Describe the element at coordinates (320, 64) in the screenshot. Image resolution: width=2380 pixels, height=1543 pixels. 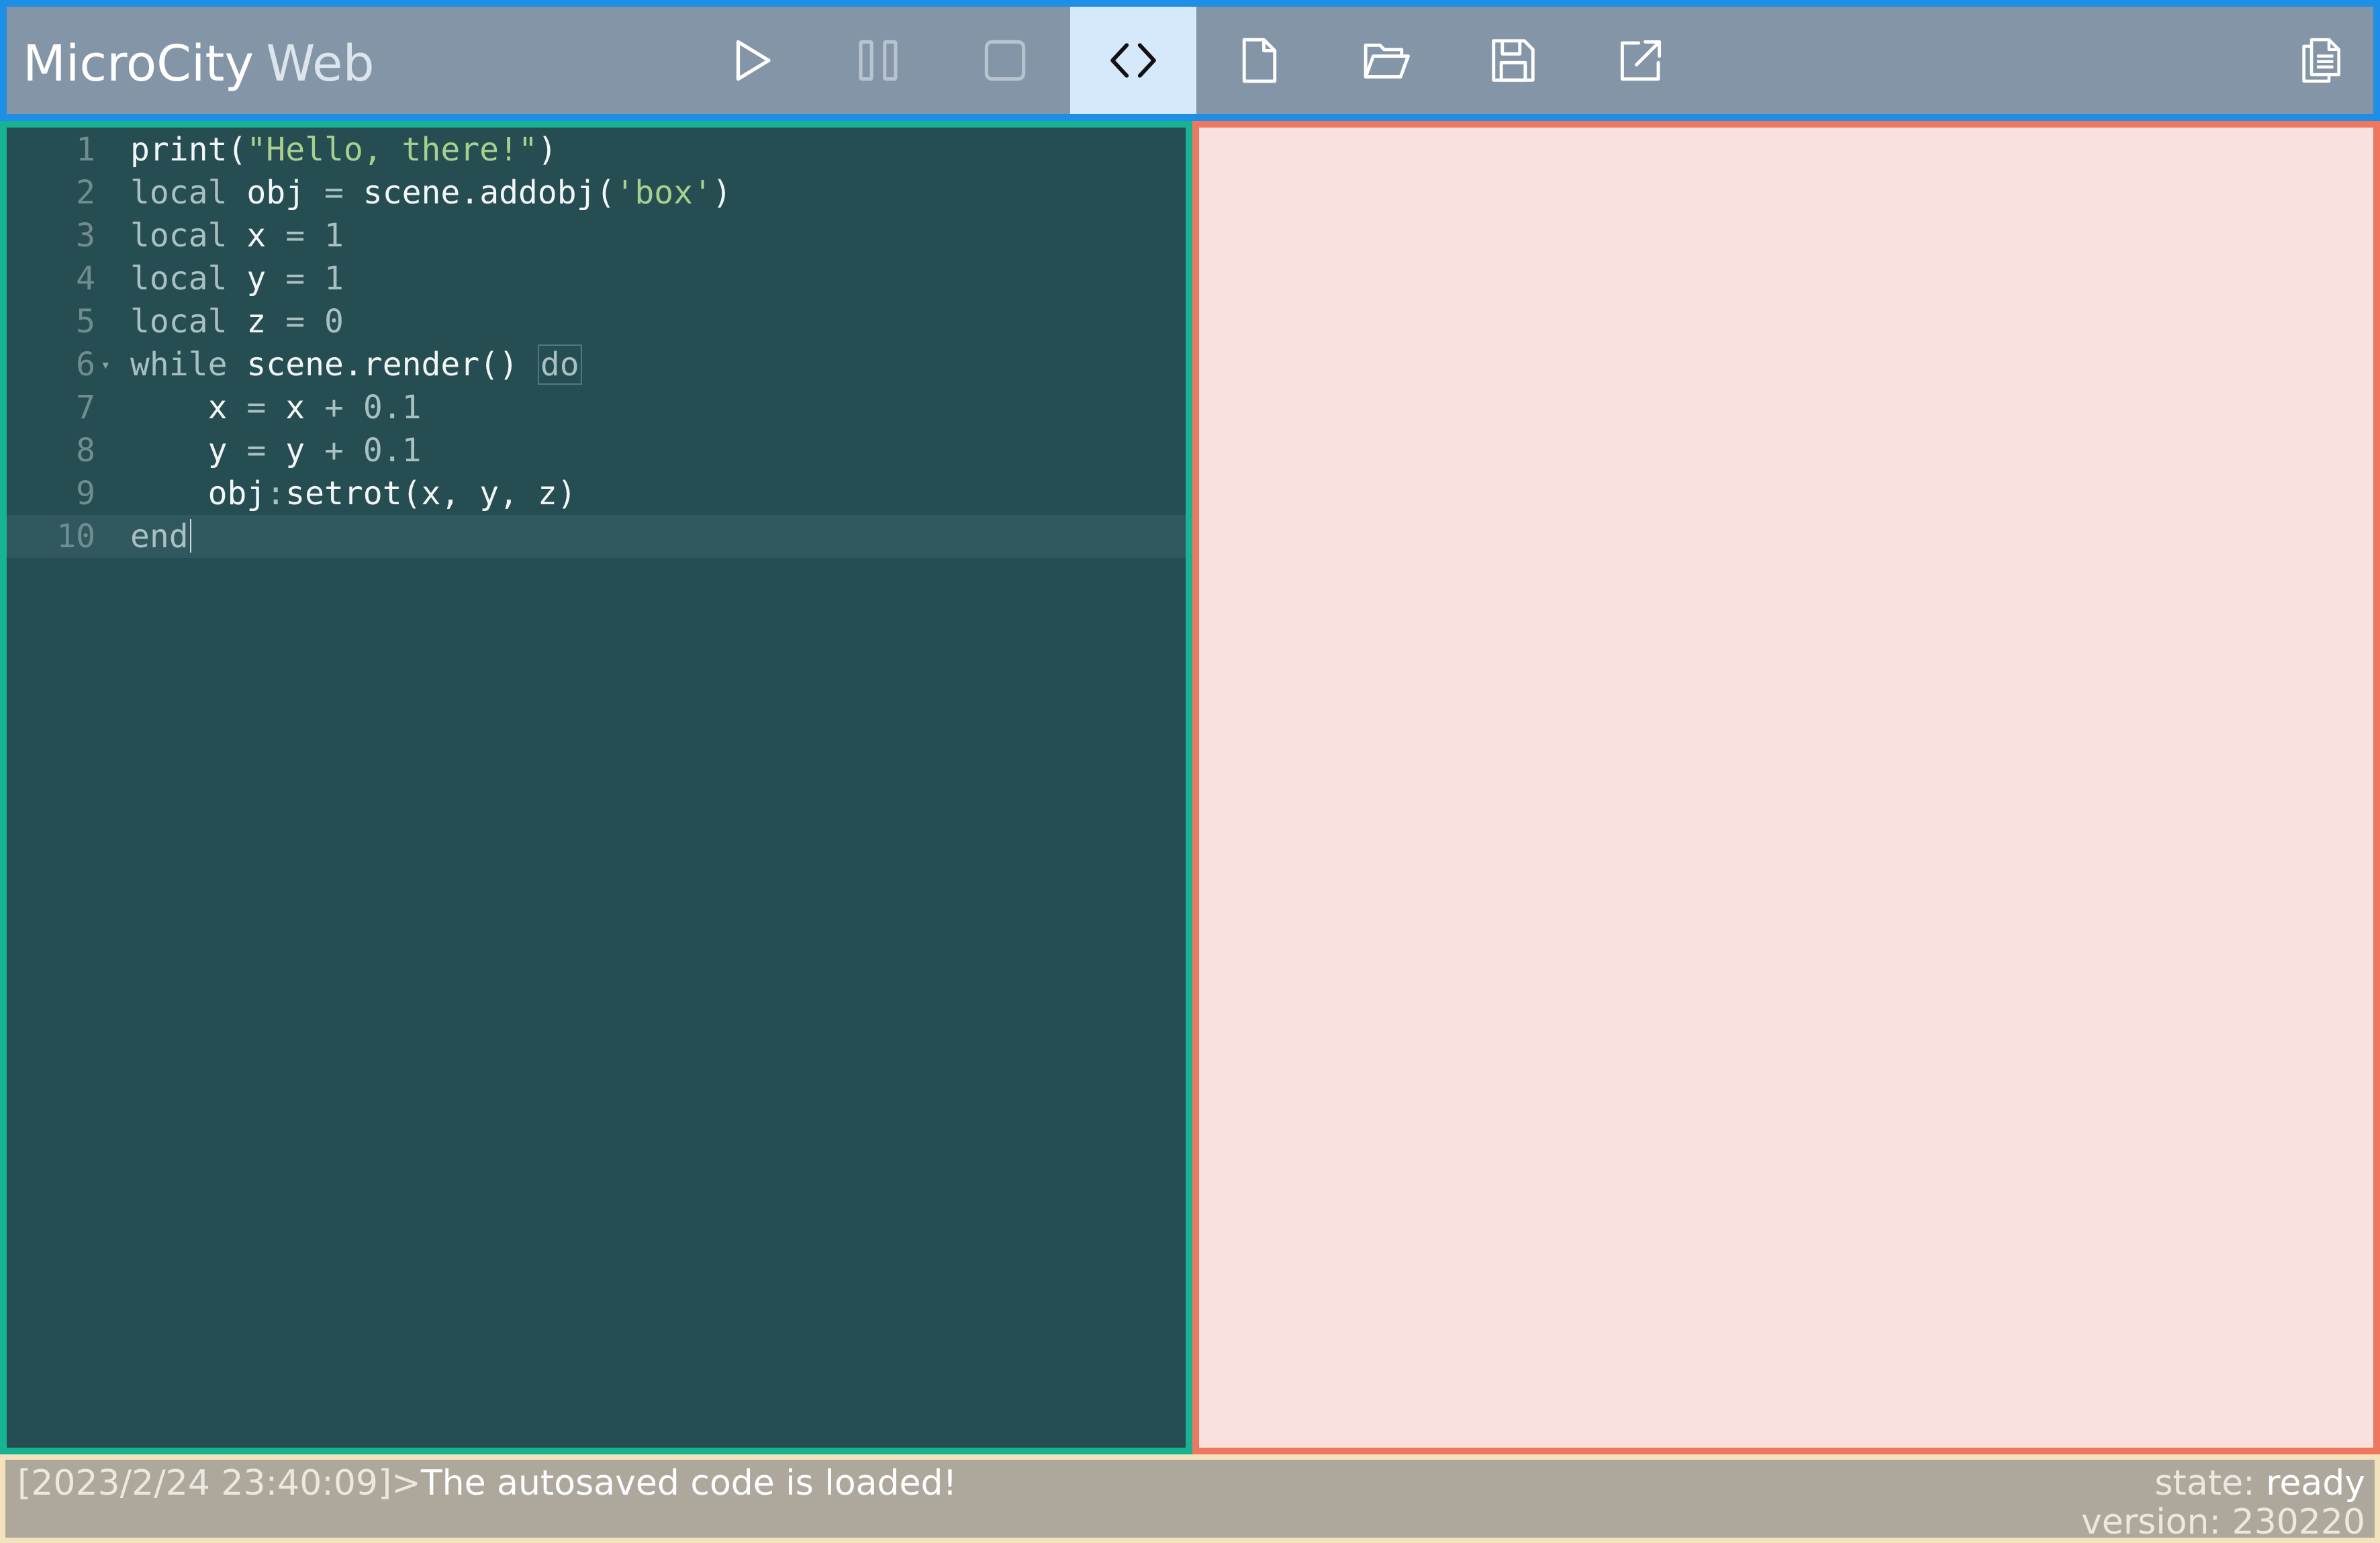
I see `app-title-sub: Web` at that location.